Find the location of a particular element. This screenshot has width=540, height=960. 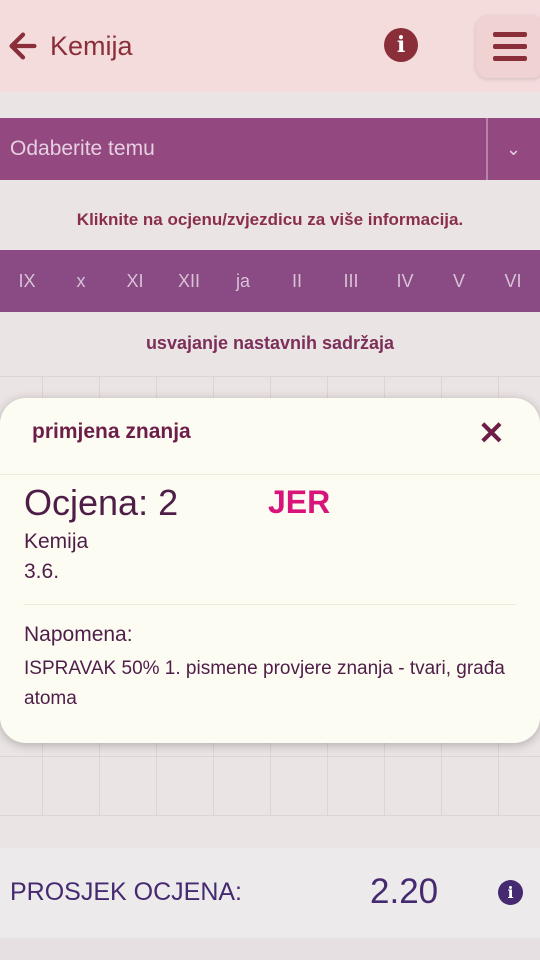

back-button: Kemija is located at coordinates (68, 46).